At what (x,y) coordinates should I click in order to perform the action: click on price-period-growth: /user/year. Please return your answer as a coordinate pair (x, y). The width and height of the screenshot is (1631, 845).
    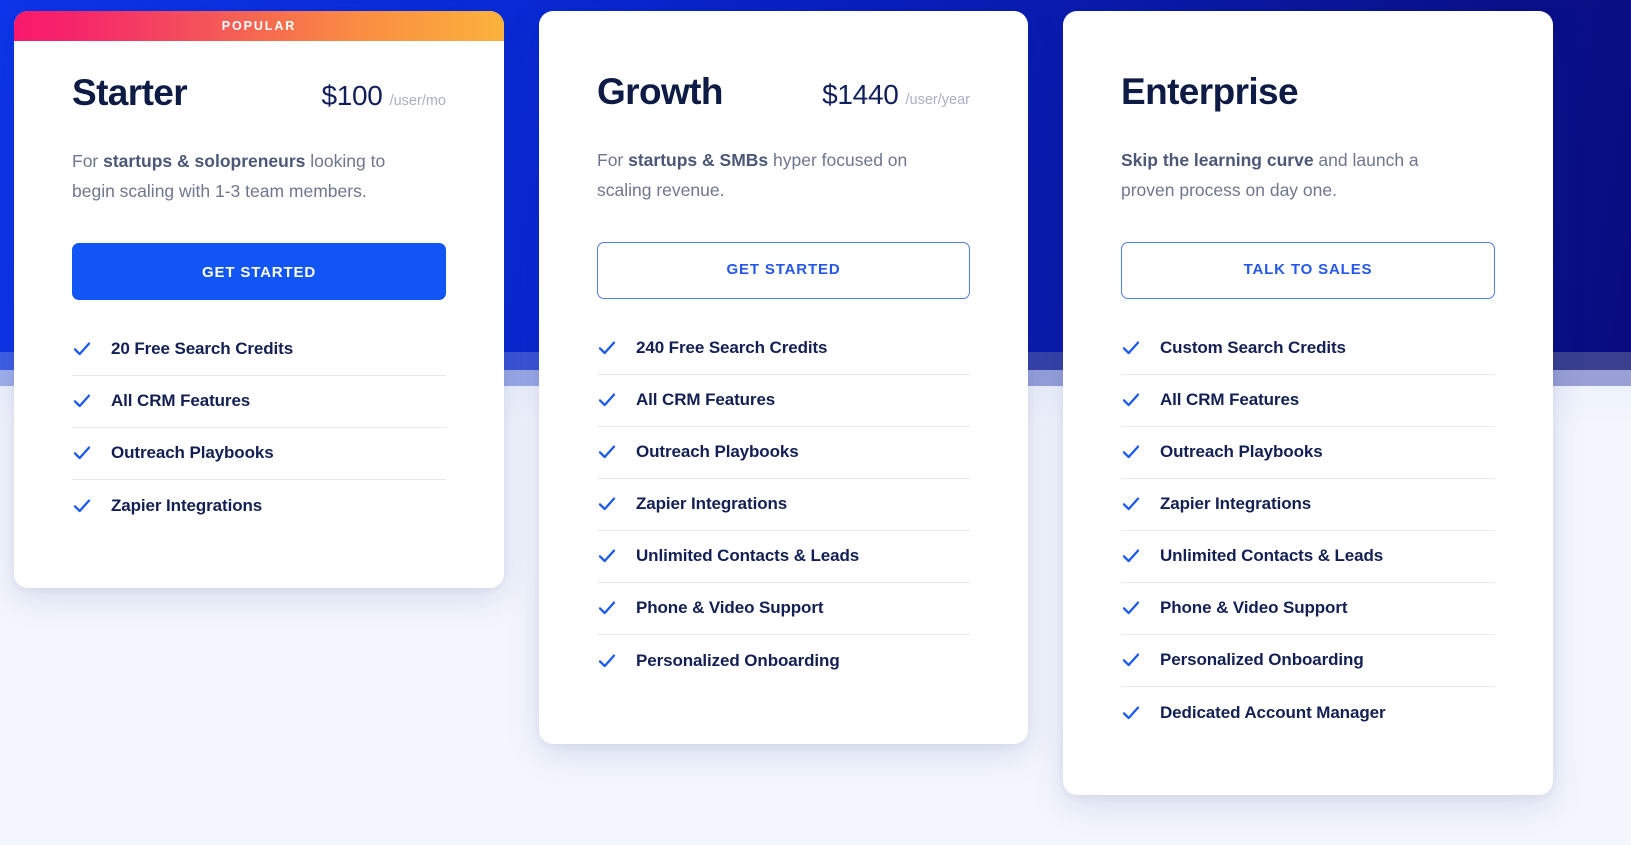
    Looking at the image, I should click on (937, 100).